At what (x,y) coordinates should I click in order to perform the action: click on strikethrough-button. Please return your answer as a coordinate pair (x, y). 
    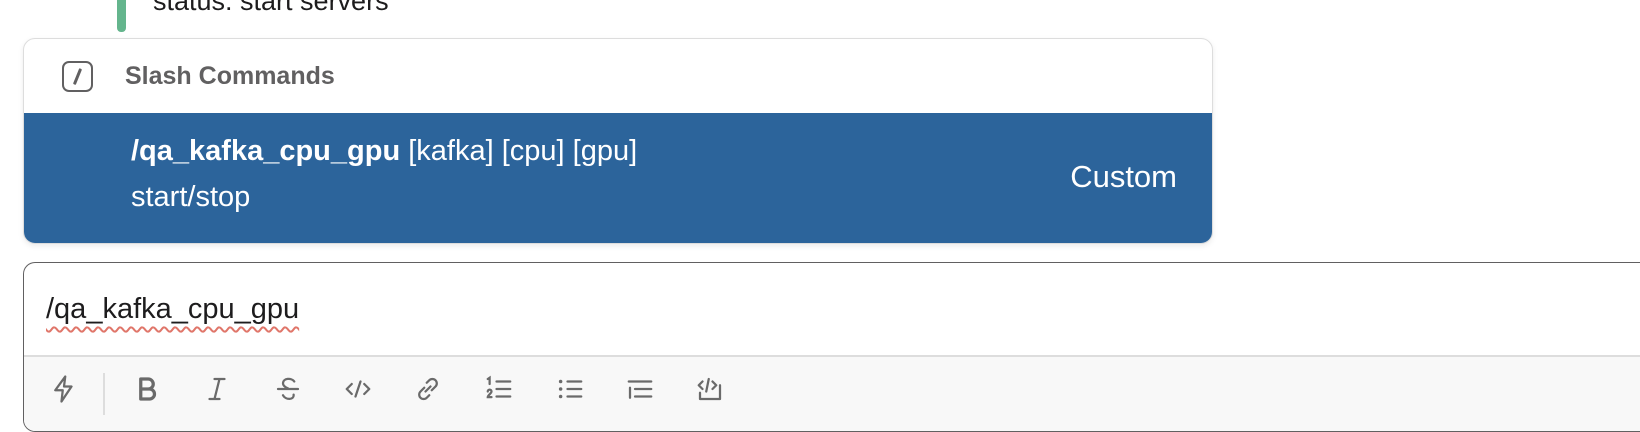
    Looking at the image, I should click on (288, 389).